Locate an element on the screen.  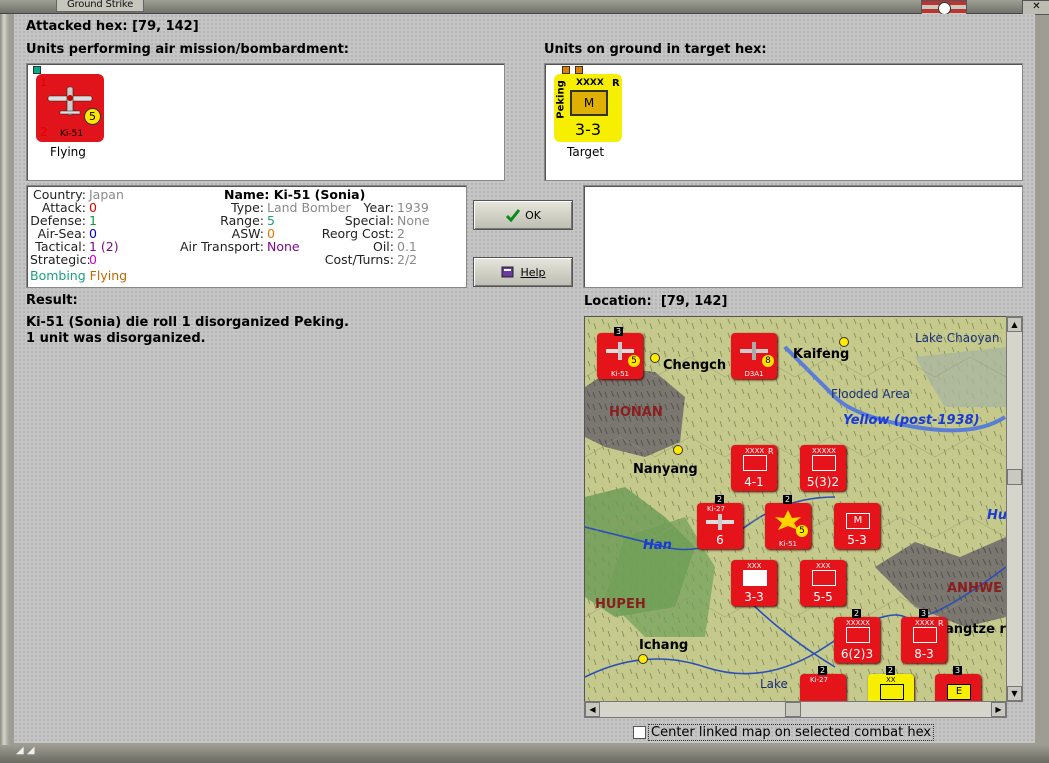
location-key: Location: is located at coordinates (618, 301).